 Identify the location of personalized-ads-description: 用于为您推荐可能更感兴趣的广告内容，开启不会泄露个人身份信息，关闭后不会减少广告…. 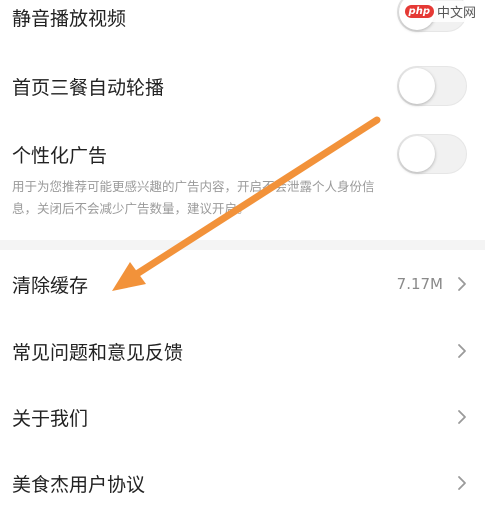
(193, 197).